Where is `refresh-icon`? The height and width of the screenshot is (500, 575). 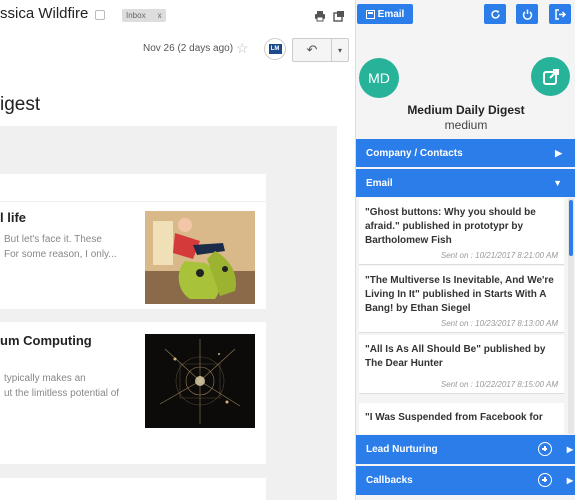
refresh-icon is located at coordinates (495, 14).